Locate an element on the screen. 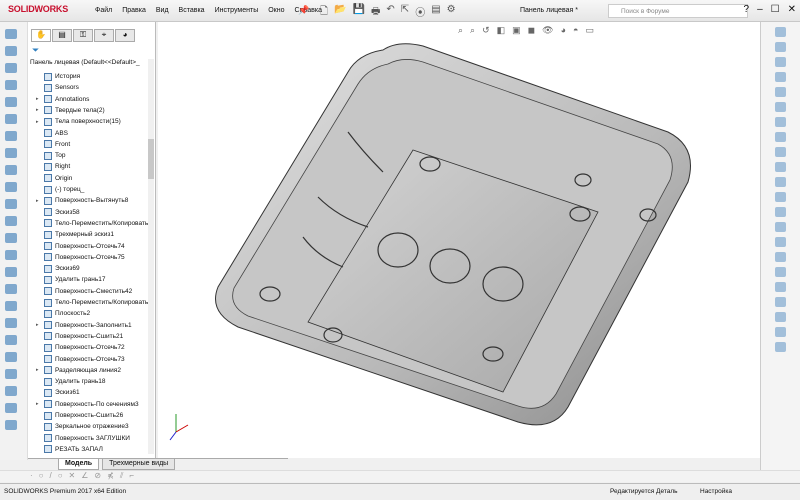  tab-model: Модель is located at coordinates (79, 464).